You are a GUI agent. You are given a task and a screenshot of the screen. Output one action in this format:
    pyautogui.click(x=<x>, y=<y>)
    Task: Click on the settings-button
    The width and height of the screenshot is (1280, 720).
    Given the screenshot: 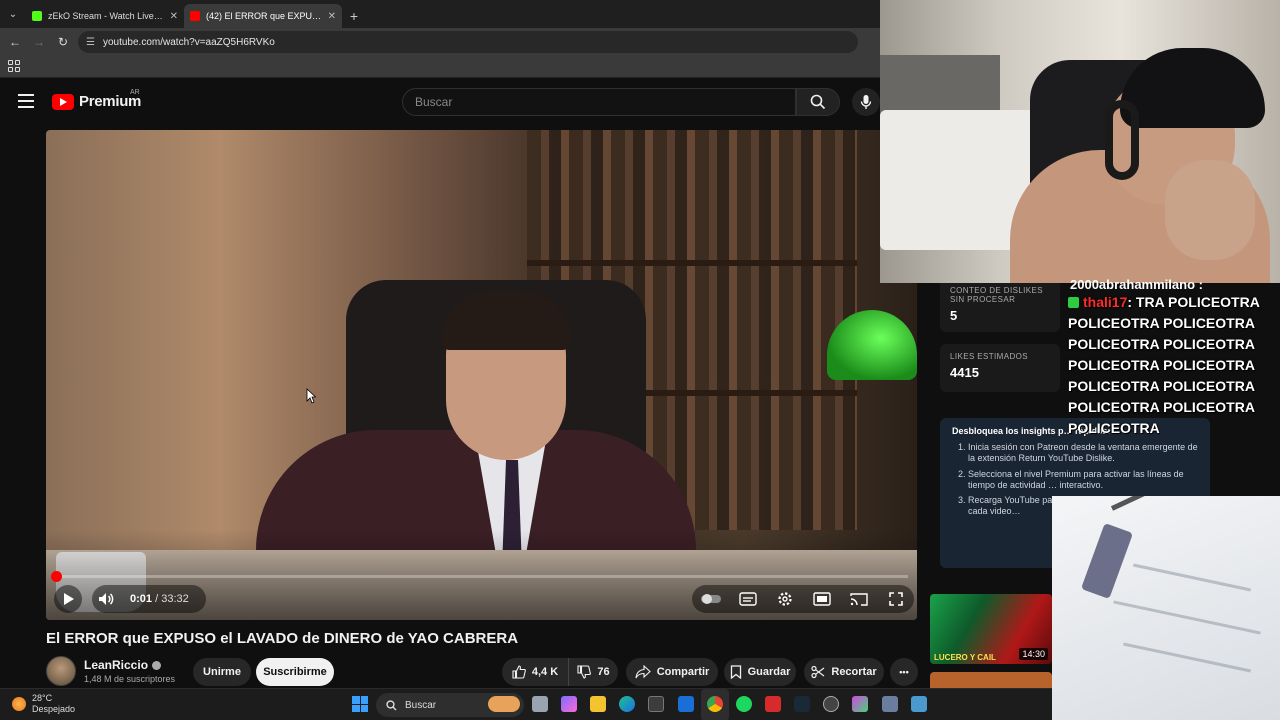 What is the action you would take?
    pyautogui.click(x=785, y=599)
    